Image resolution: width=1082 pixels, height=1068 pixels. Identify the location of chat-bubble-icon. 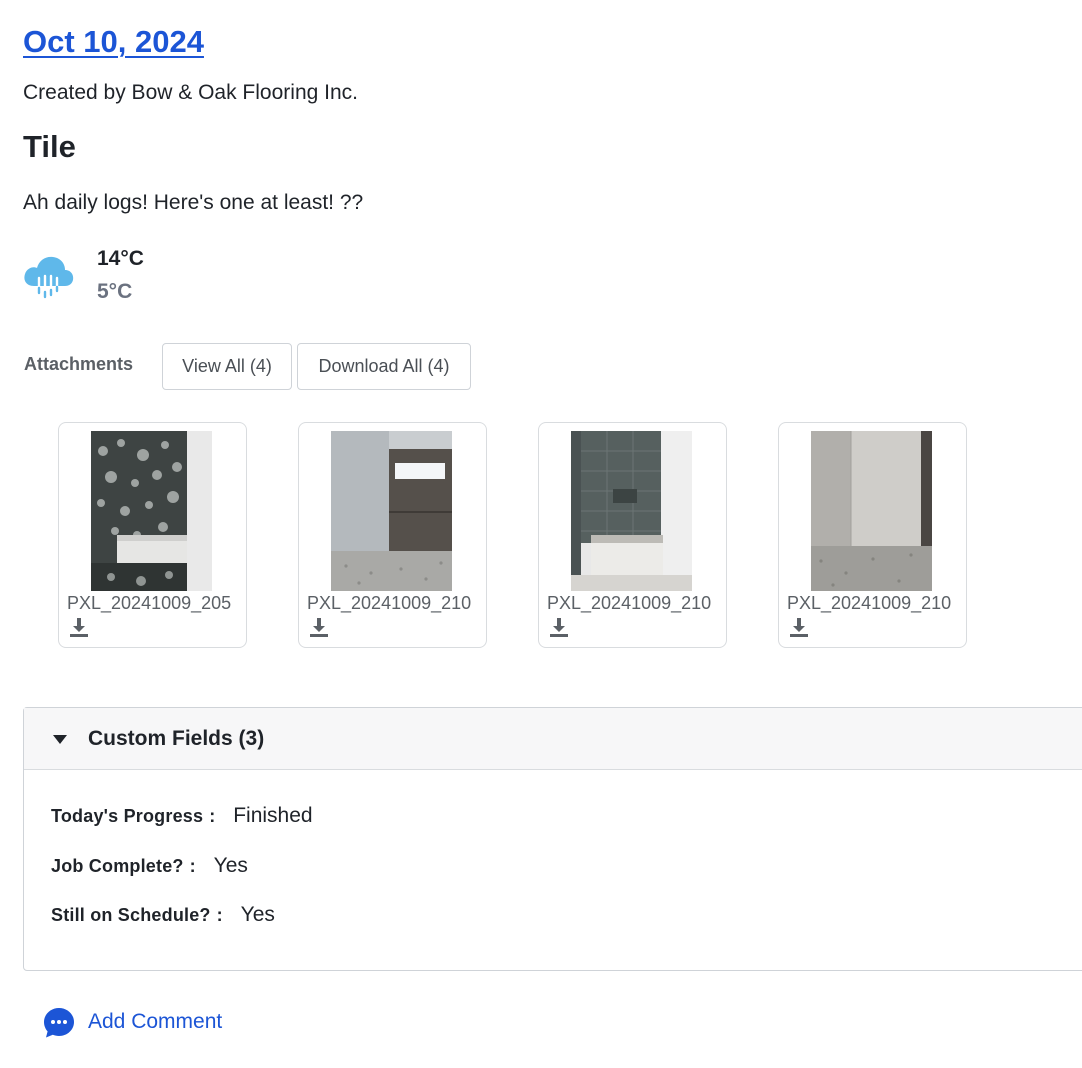
(59, 1023).